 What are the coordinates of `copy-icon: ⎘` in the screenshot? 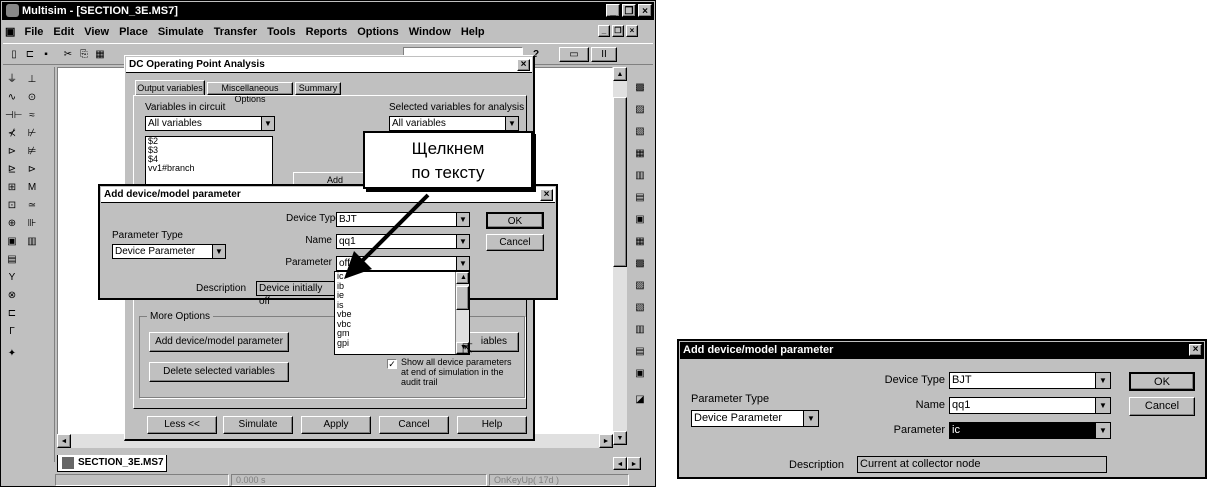 It's located at (84, 55).